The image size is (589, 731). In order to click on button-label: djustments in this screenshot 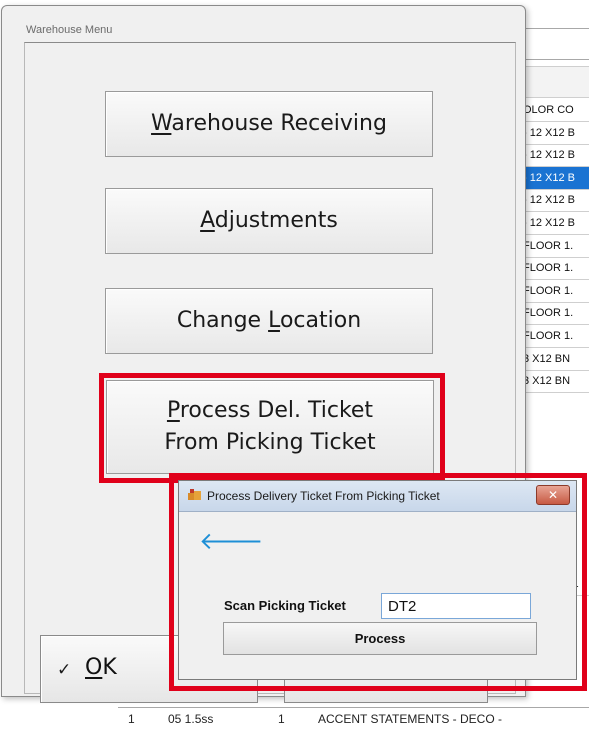, I will do `click(276, 220)`.